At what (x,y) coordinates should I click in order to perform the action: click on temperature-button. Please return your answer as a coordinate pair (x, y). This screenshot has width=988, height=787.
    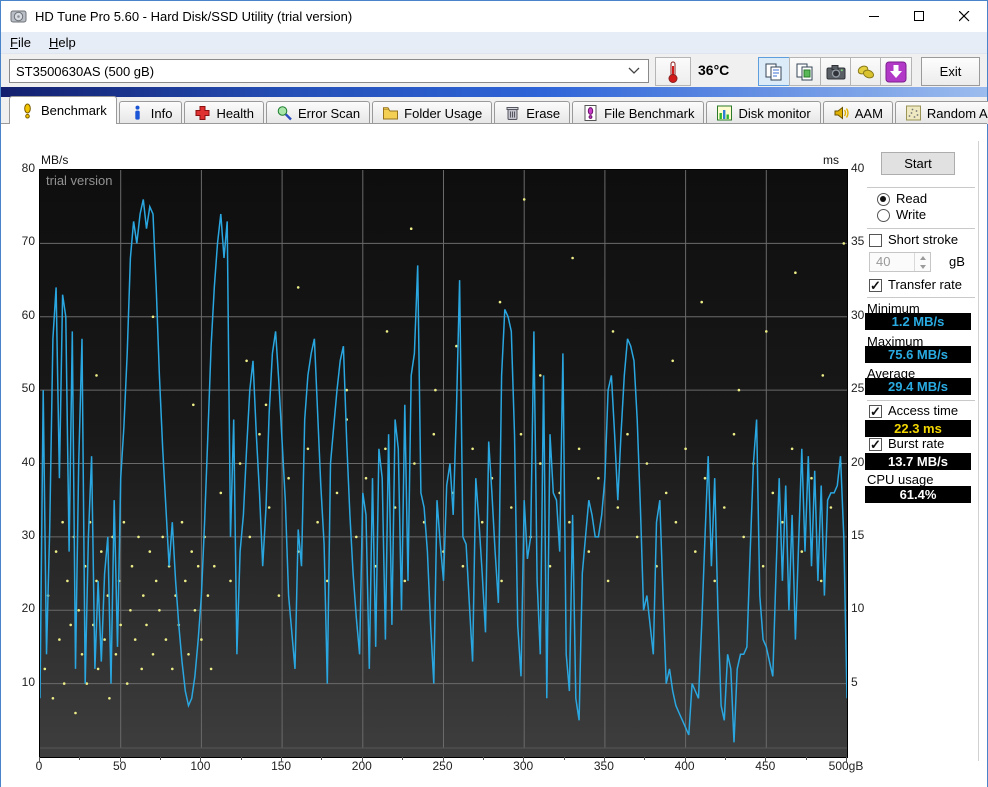
    Looking at the image, I should click on (673, 71).